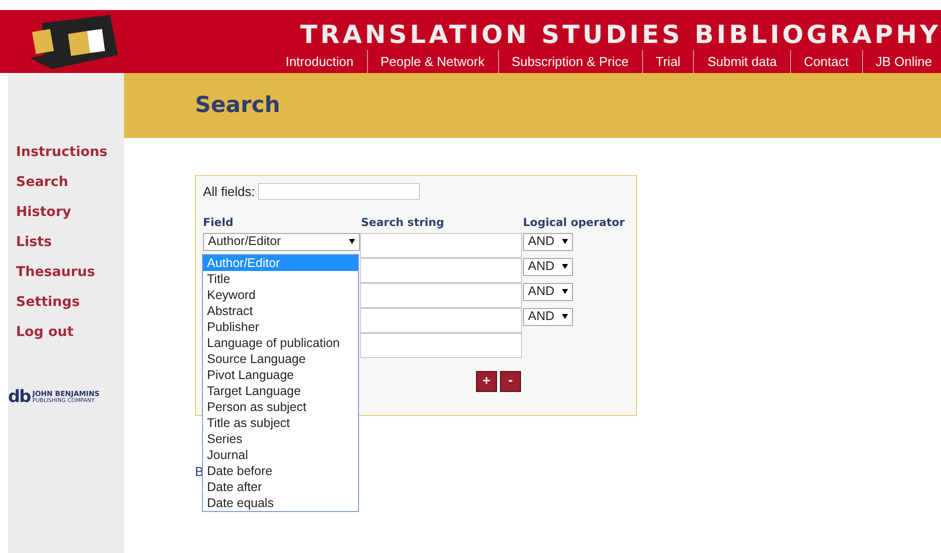 Image resolution: width=941 pixels, height=553 pixels. I want to click on field-select: Author/Editor, so click(281, 241).